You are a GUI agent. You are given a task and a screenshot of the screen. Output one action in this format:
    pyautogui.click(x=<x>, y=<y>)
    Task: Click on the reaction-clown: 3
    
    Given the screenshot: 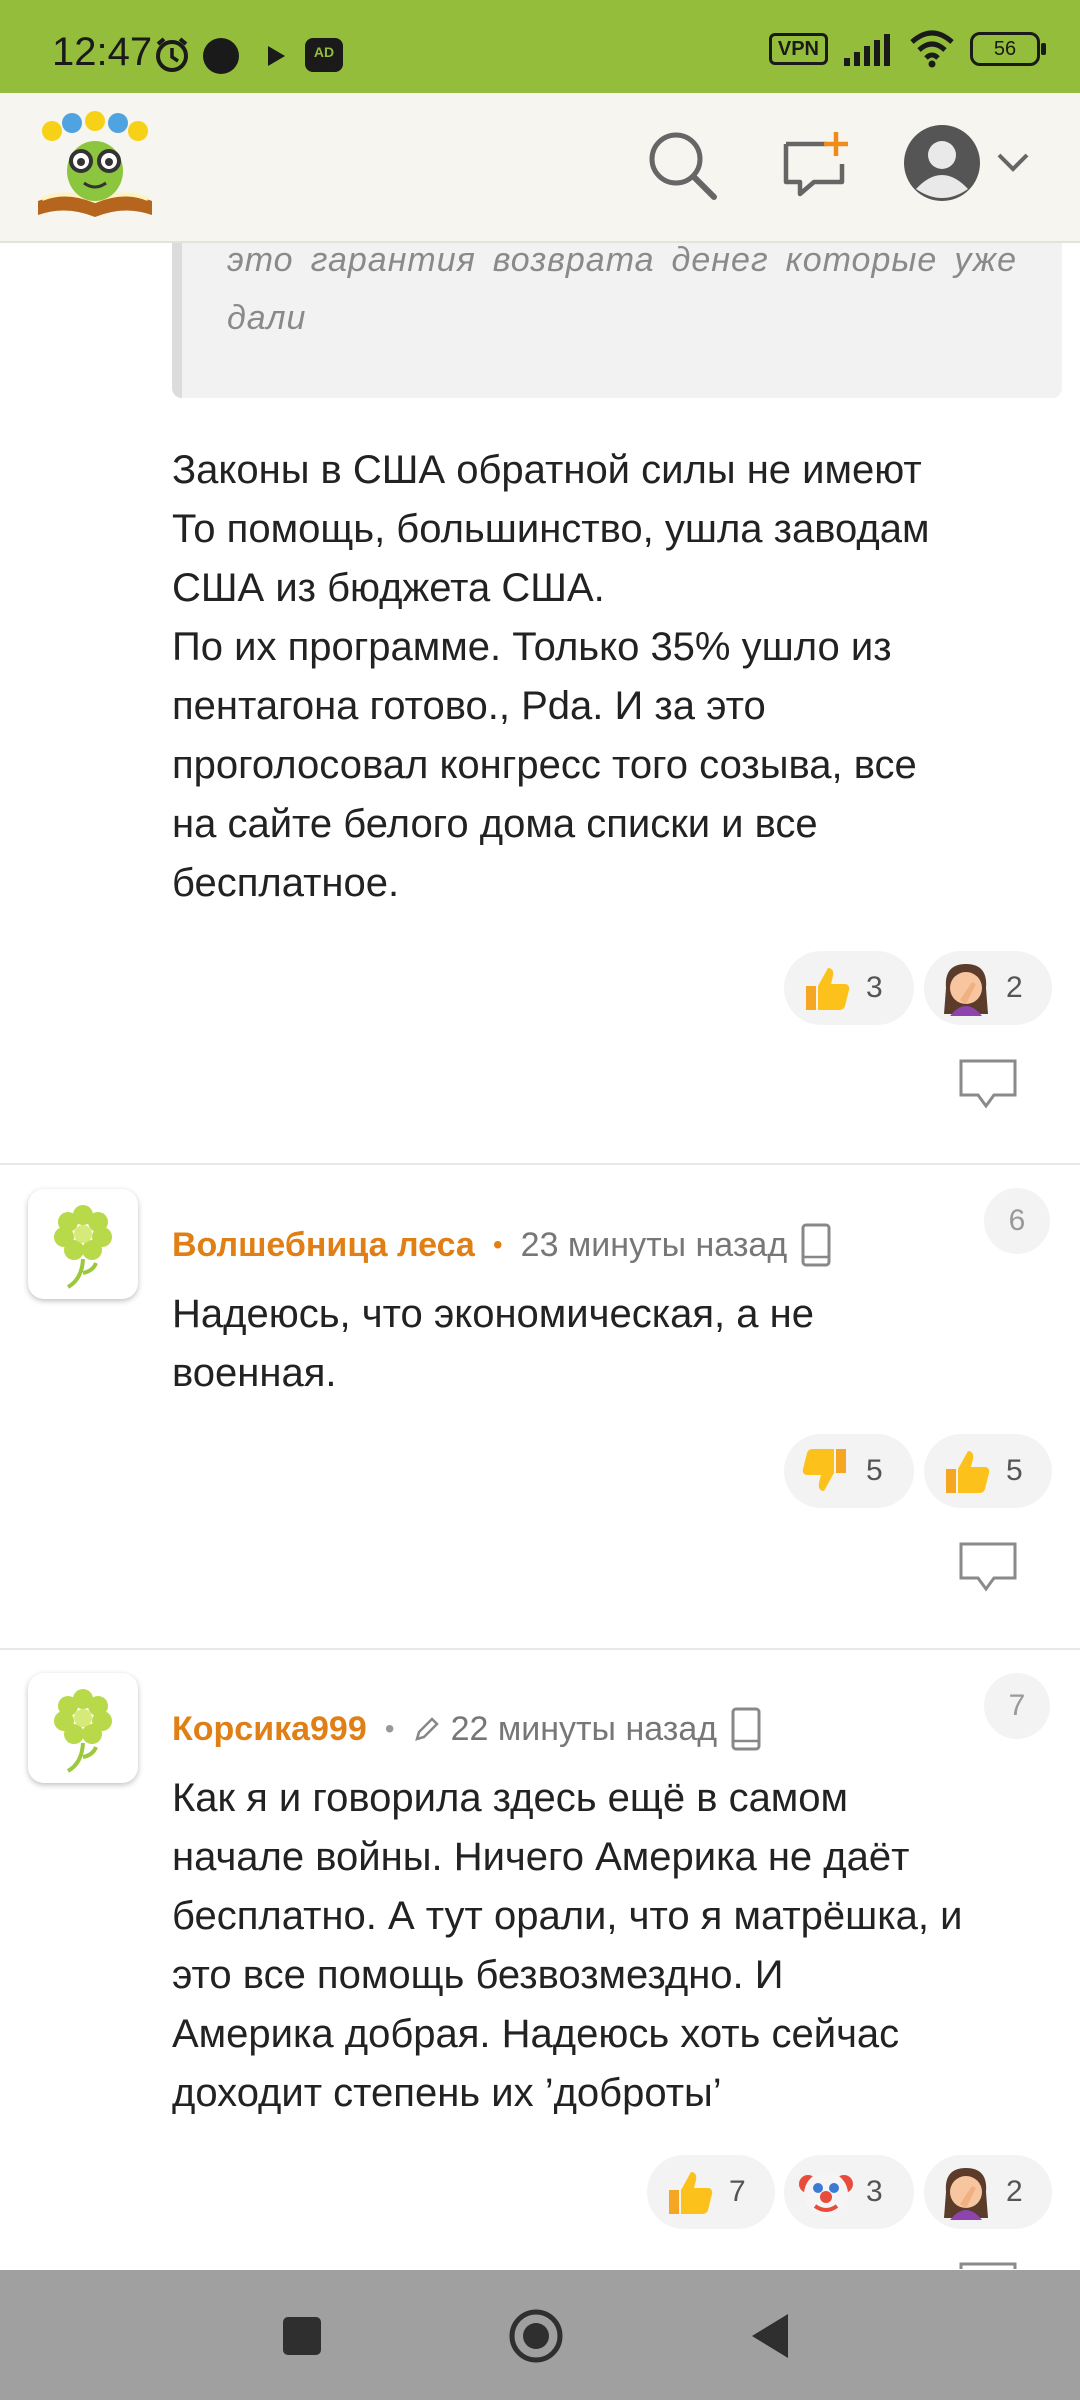 What is the action you would take?
    pyautogui.click(x=849, y=2192)
    